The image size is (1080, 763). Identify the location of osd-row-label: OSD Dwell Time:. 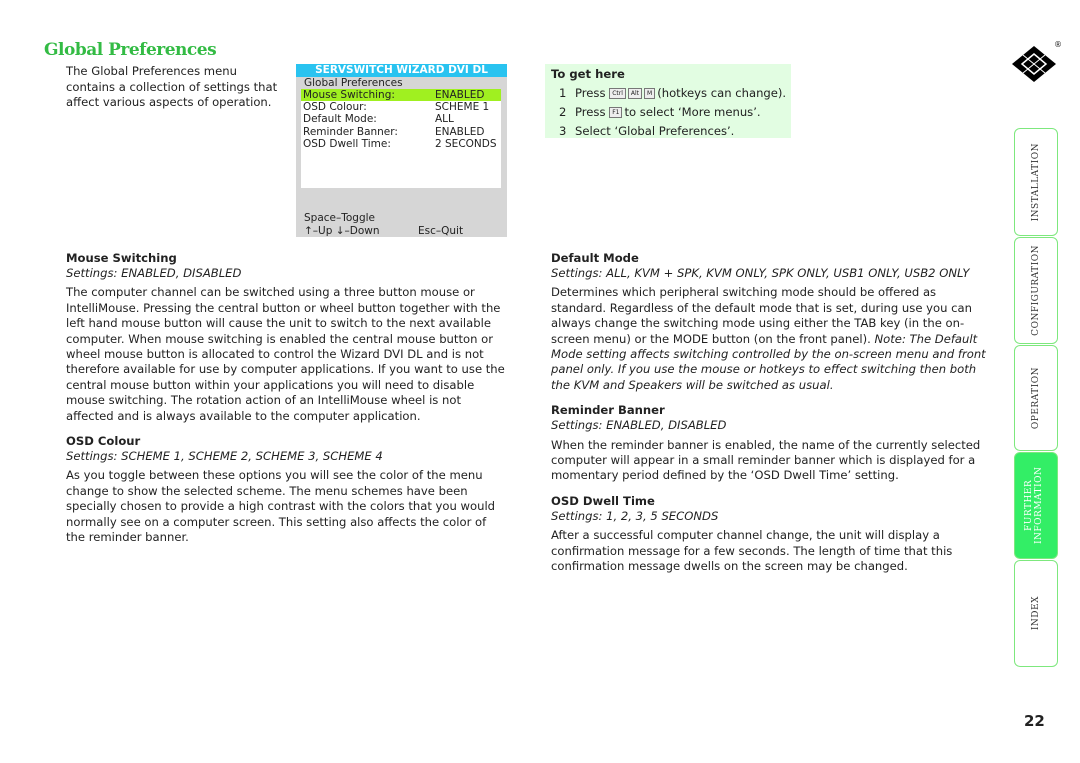
(347, 143).